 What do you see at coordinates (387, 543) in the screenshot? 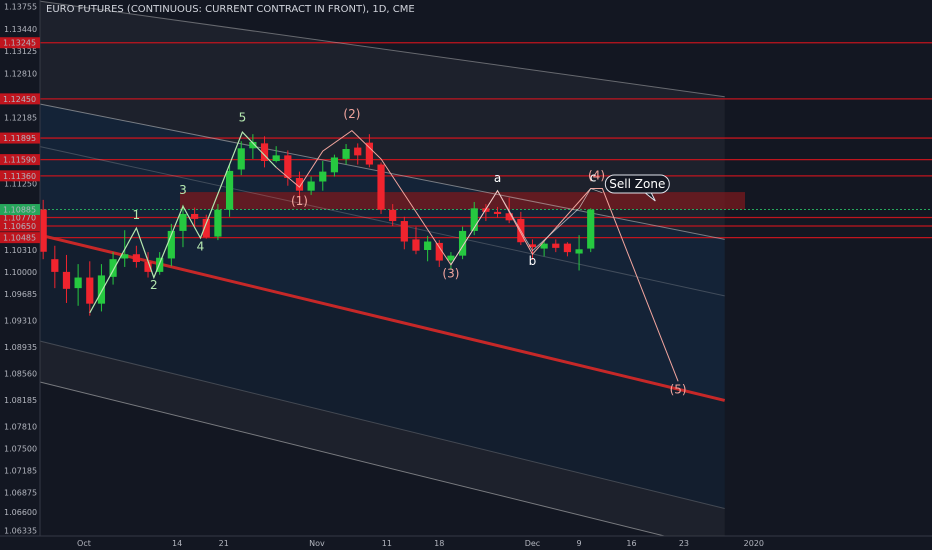
I see `time-tick-label: 11` at bounding box center [387, 543].